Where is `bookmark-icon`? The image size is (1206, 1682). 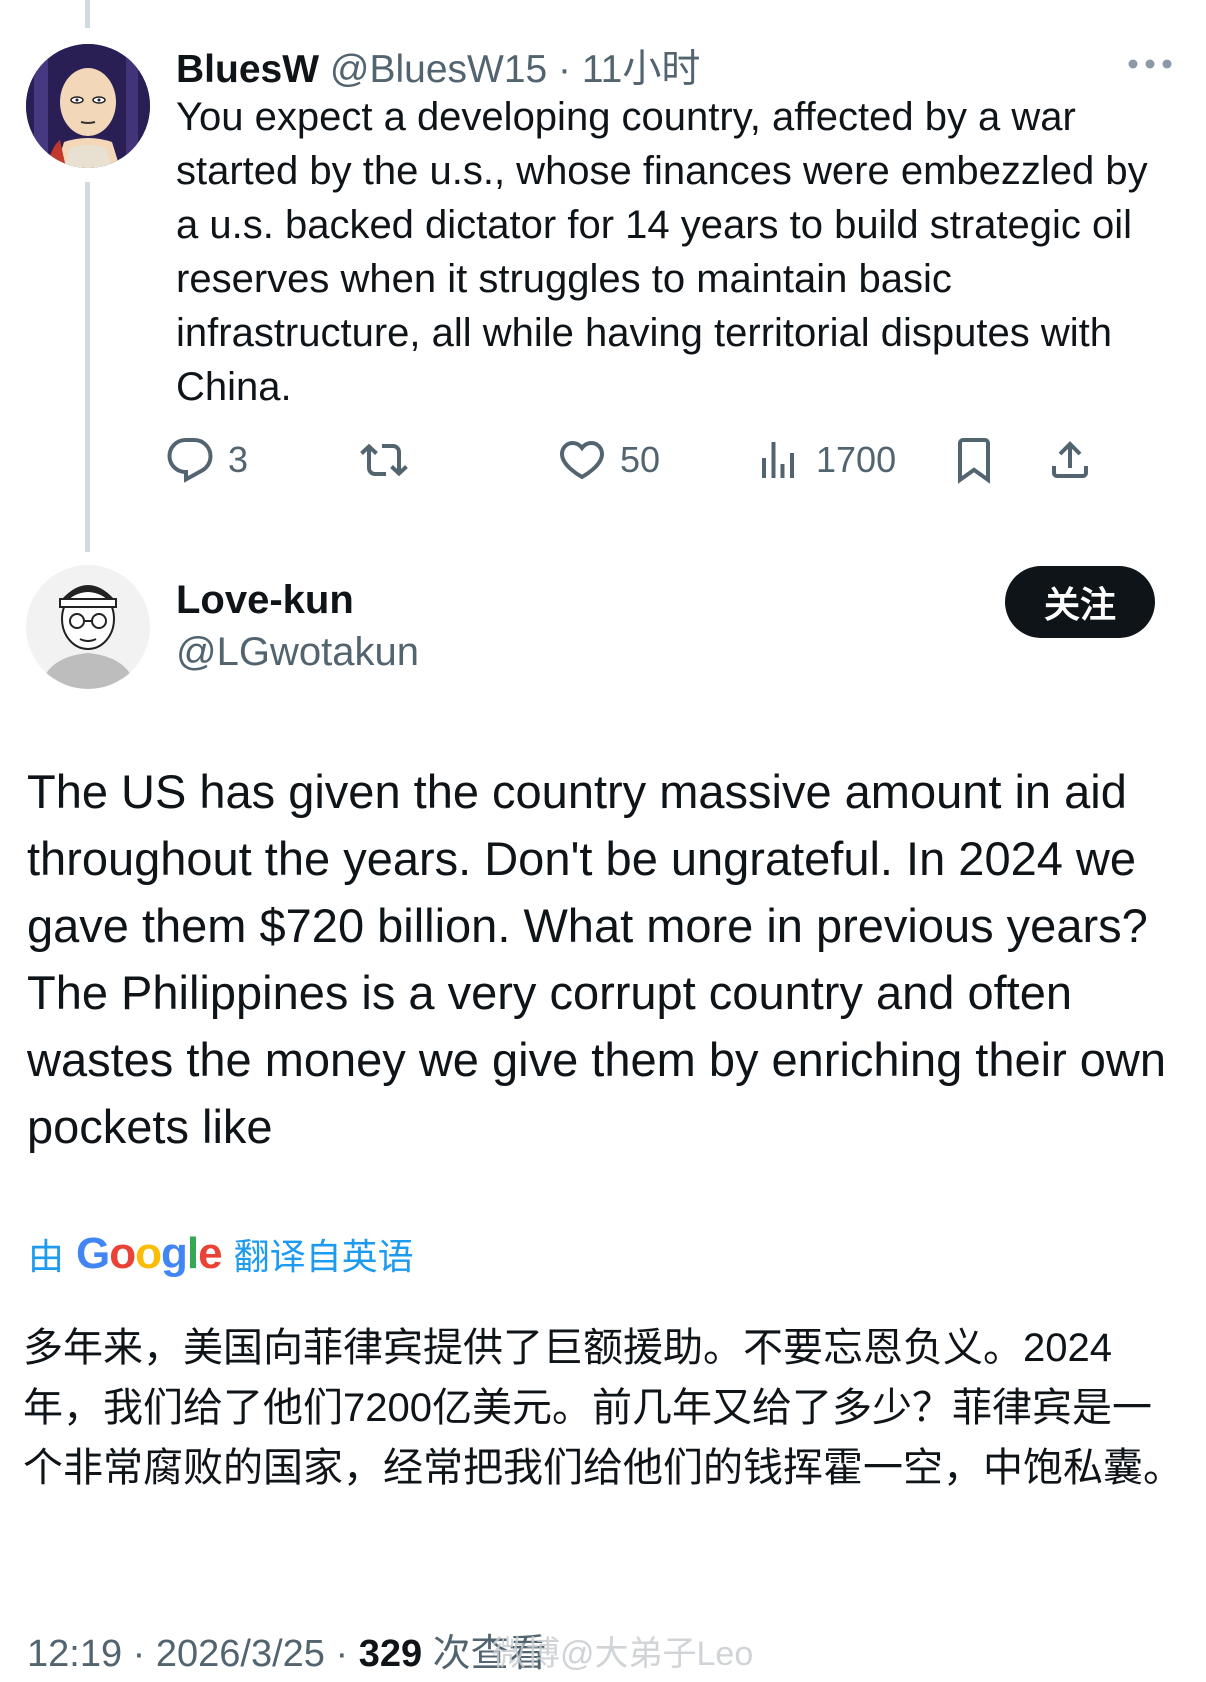 bookmark-icon is located at coordinates (974, 461).